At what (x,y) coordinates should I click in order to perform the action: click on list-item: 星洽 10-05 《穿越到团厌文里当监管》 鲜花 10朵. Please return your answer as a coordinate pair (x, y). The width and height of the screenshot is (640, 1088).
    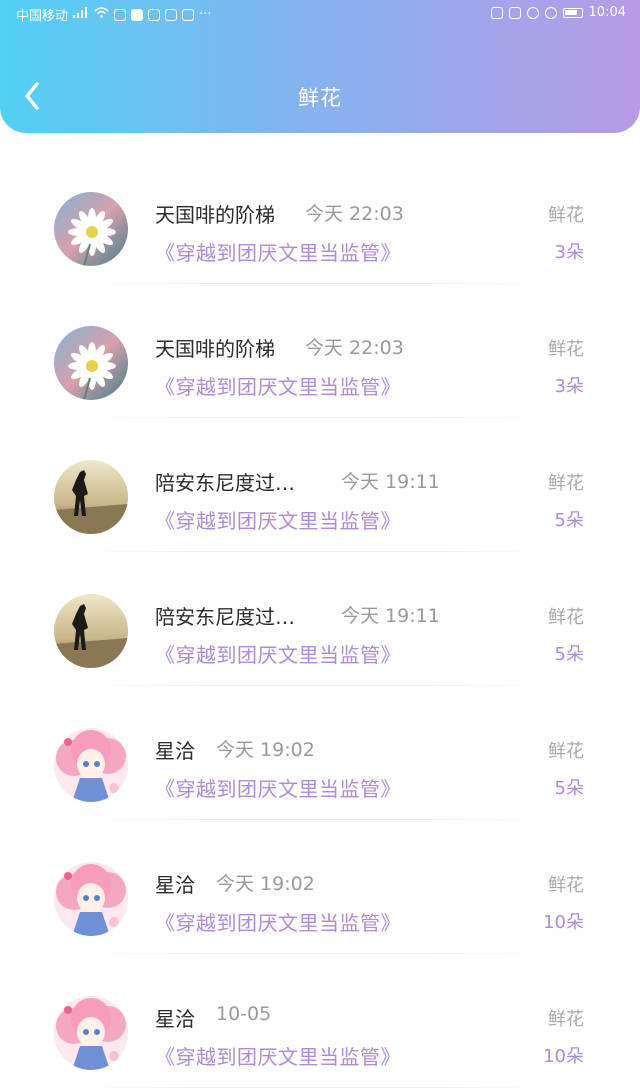
    Looking at the image, I should click on (320, 1021).